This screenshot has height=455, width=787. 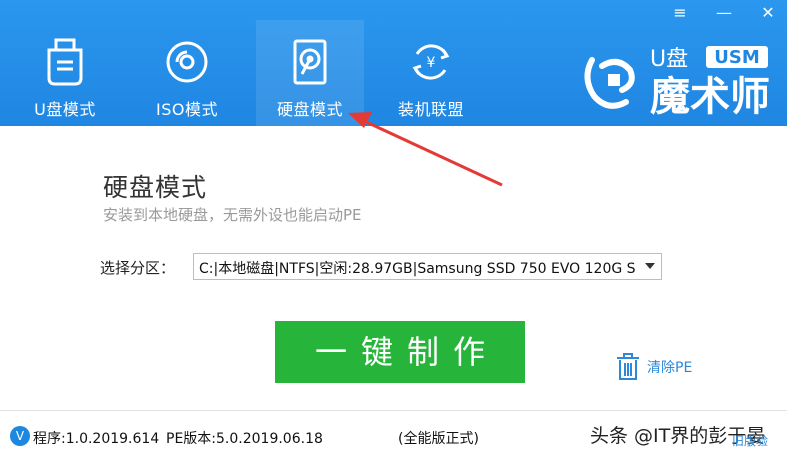 I want to click on clear-pe-label: 清除PE, so click(x=670, y=368).